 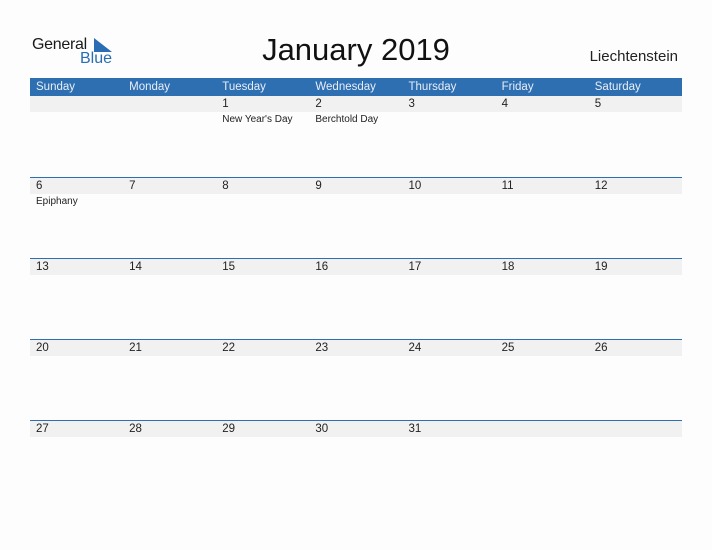 What do you see at coordinates (356, 347) in the screenshot?
I see `day-number-row: 20 21 22 23 24 25 26` at bounding box center [356, 347].